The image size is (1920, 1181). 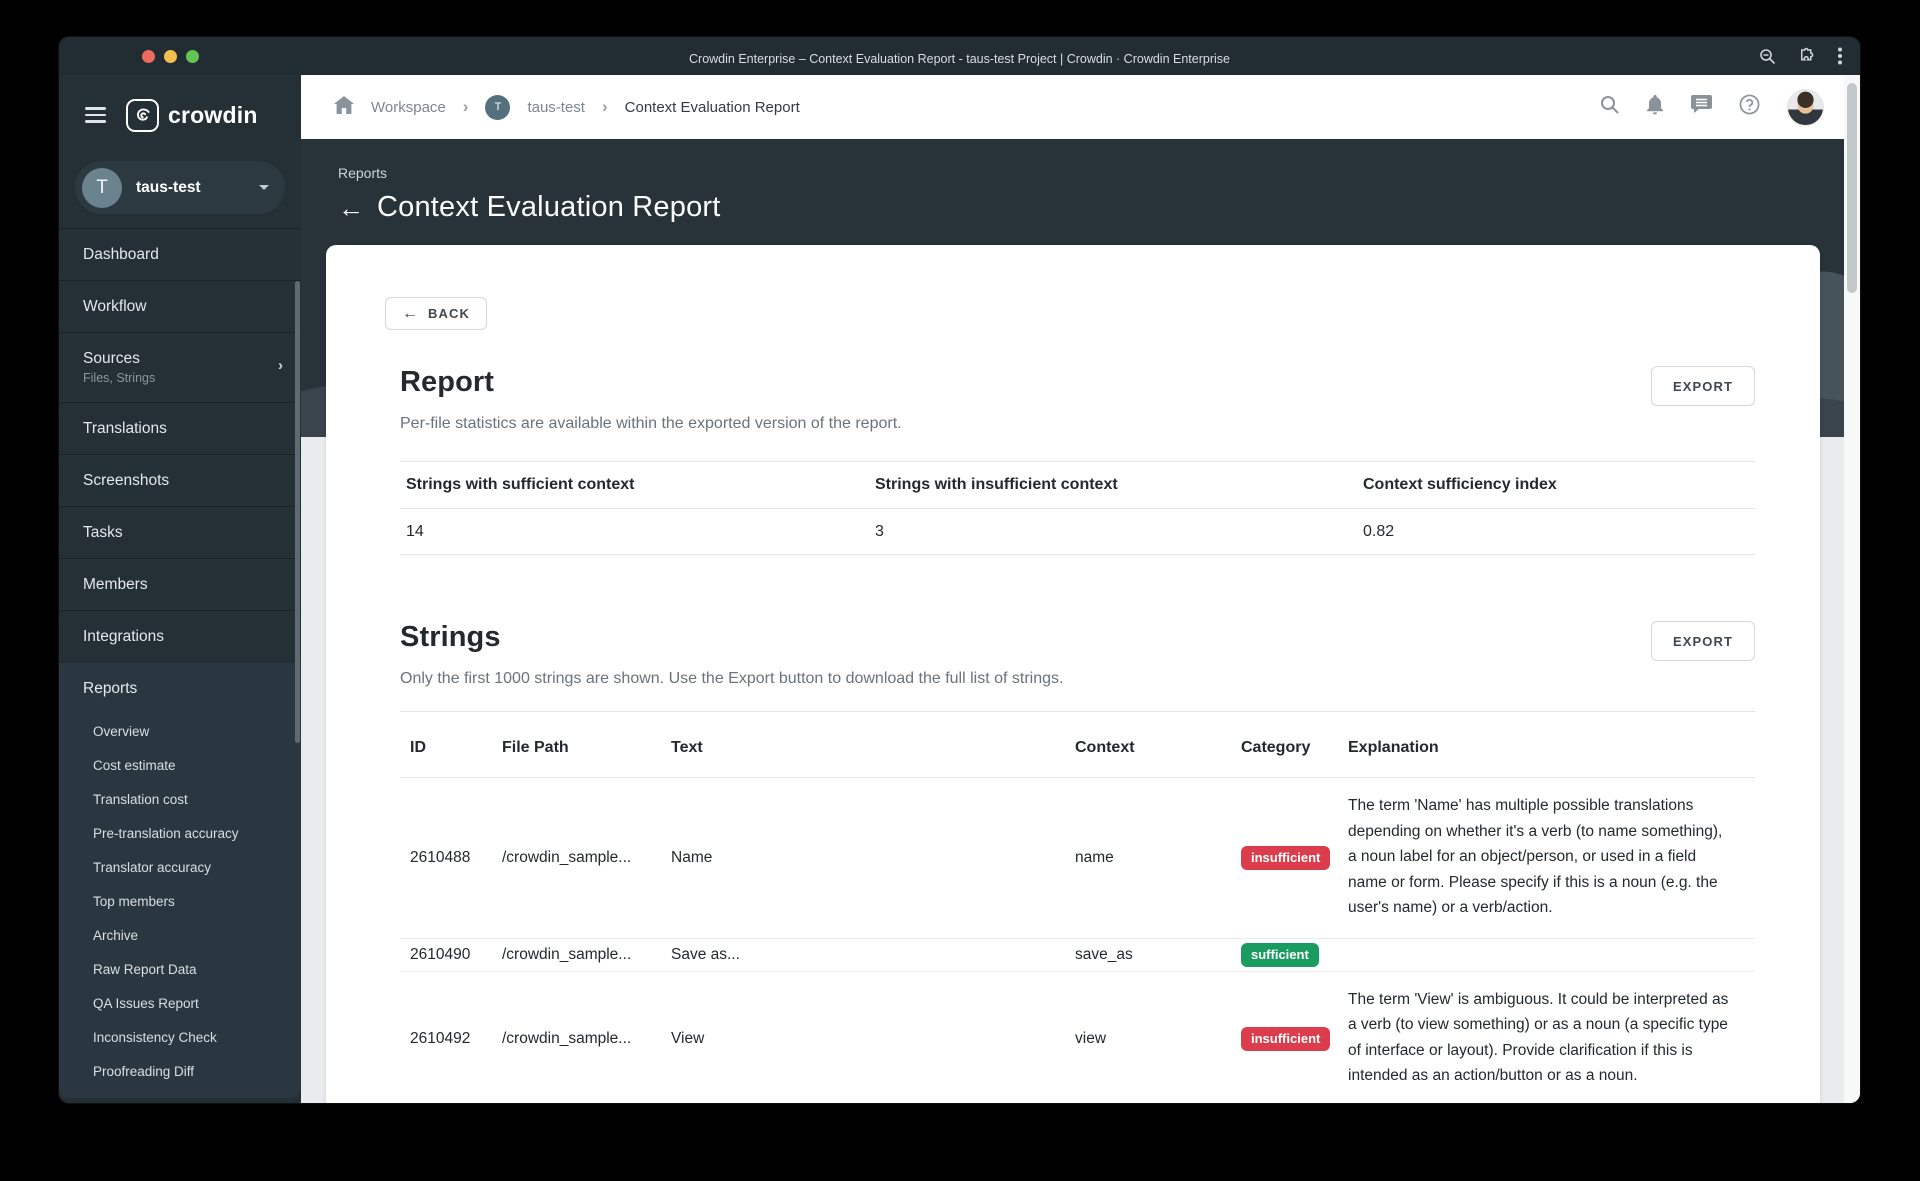 What do you see at coordinates (1701, 107) in the screenshot?
I see `messages-icon` at bounding box center [1701, 107].